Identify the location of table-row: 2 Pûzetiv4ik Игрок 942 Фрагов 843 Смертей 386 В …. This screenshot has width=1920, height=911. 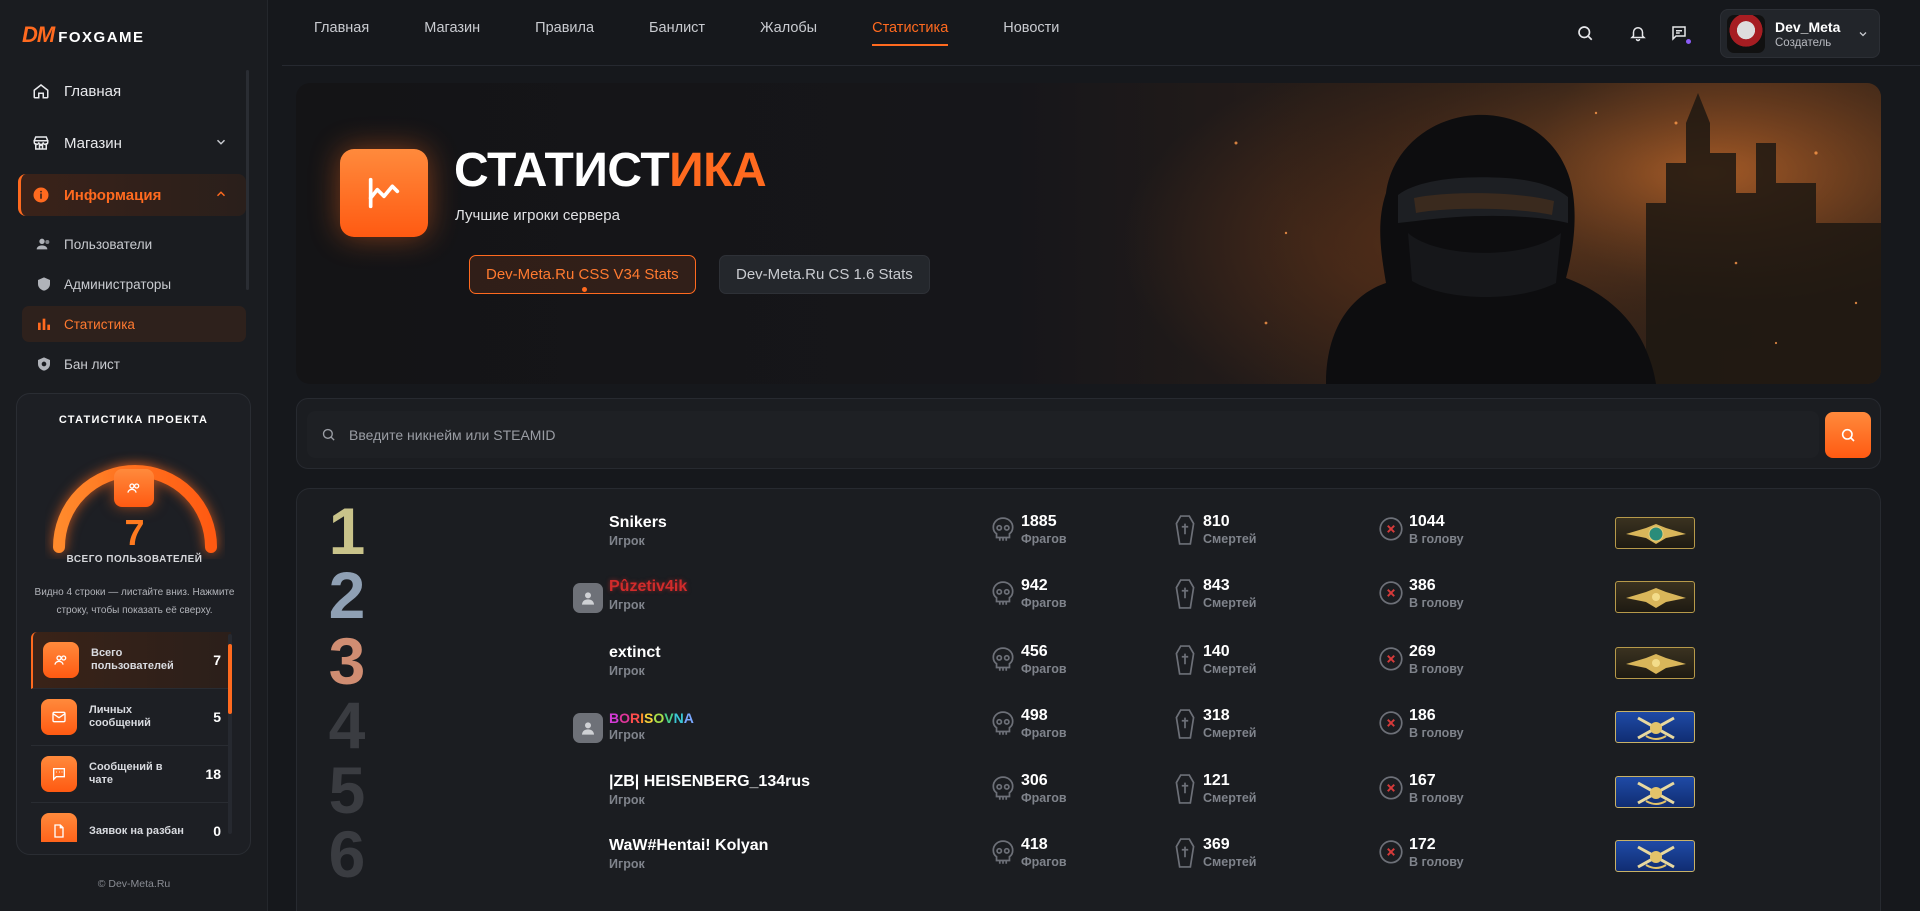
(1088, 595).